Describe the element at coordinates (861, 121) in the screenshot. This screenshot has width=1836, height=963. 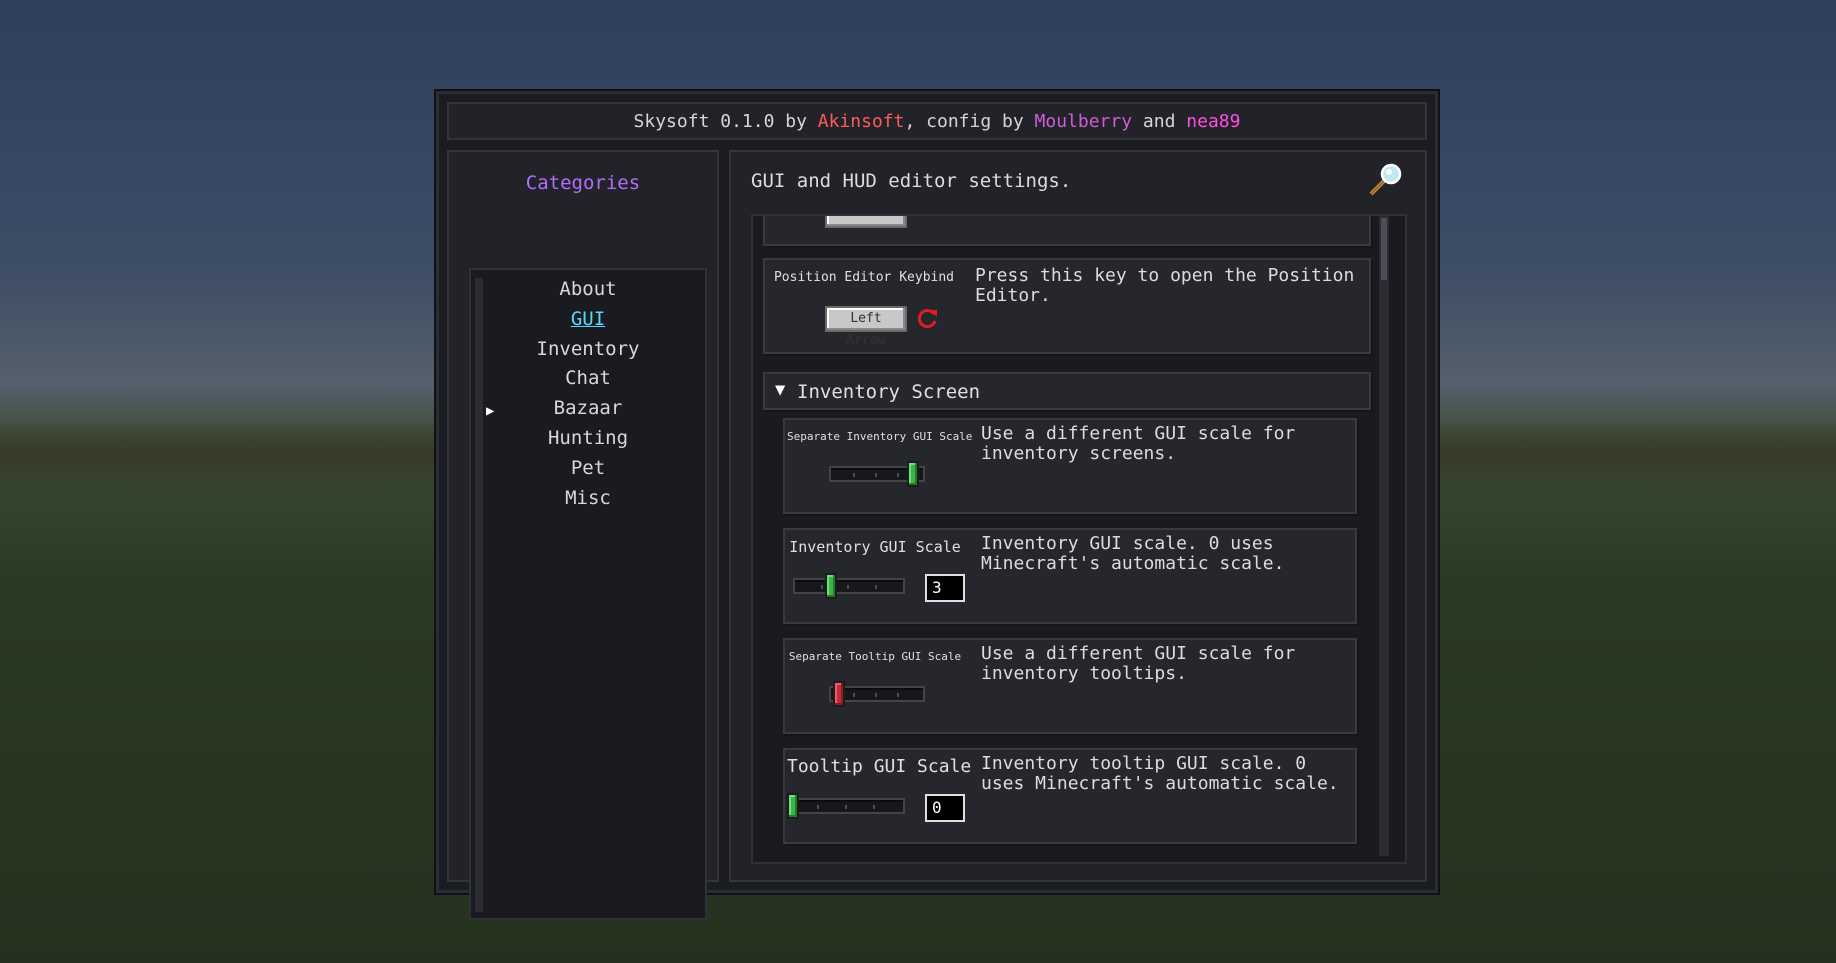
I see `title-part-author: Akinsoft` at that location.